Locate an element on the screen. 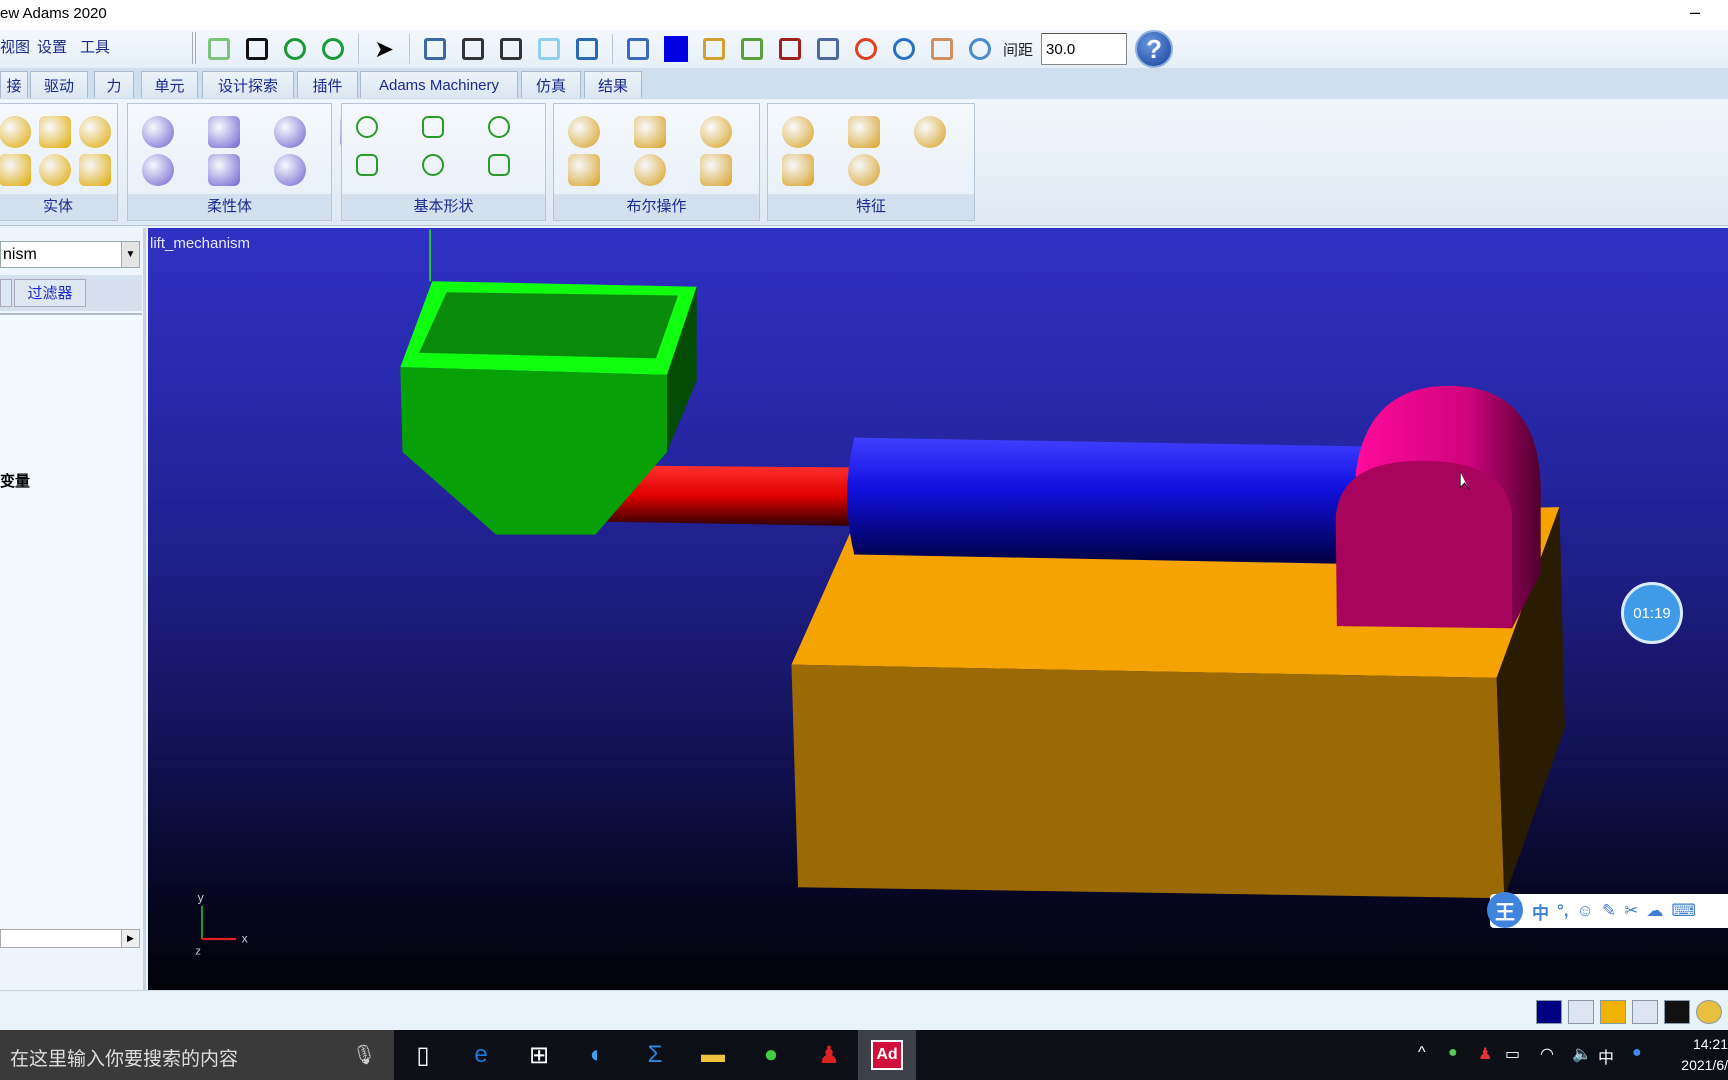 This screenshot has height=1080, width=1728. shadow-icon is located at coordinates (1677, 1012).